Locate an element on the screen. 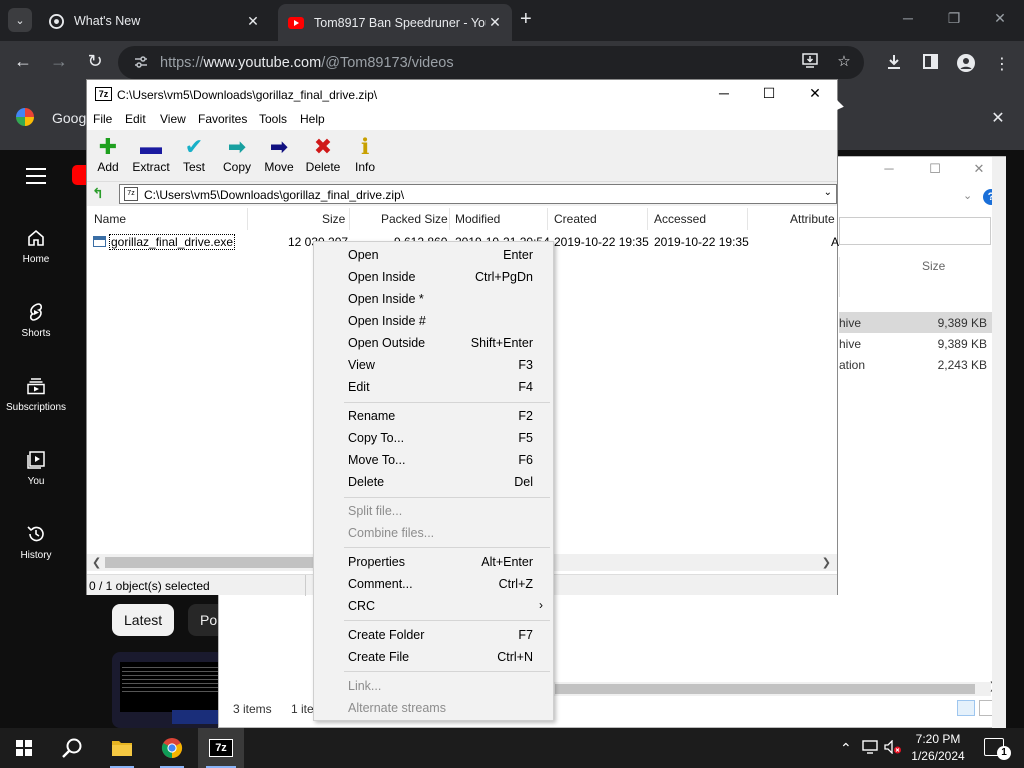 Image resolution: width=1024 pixels, height=768 pixels. test-button: ✔ Test is located at coordinates (194, 154).